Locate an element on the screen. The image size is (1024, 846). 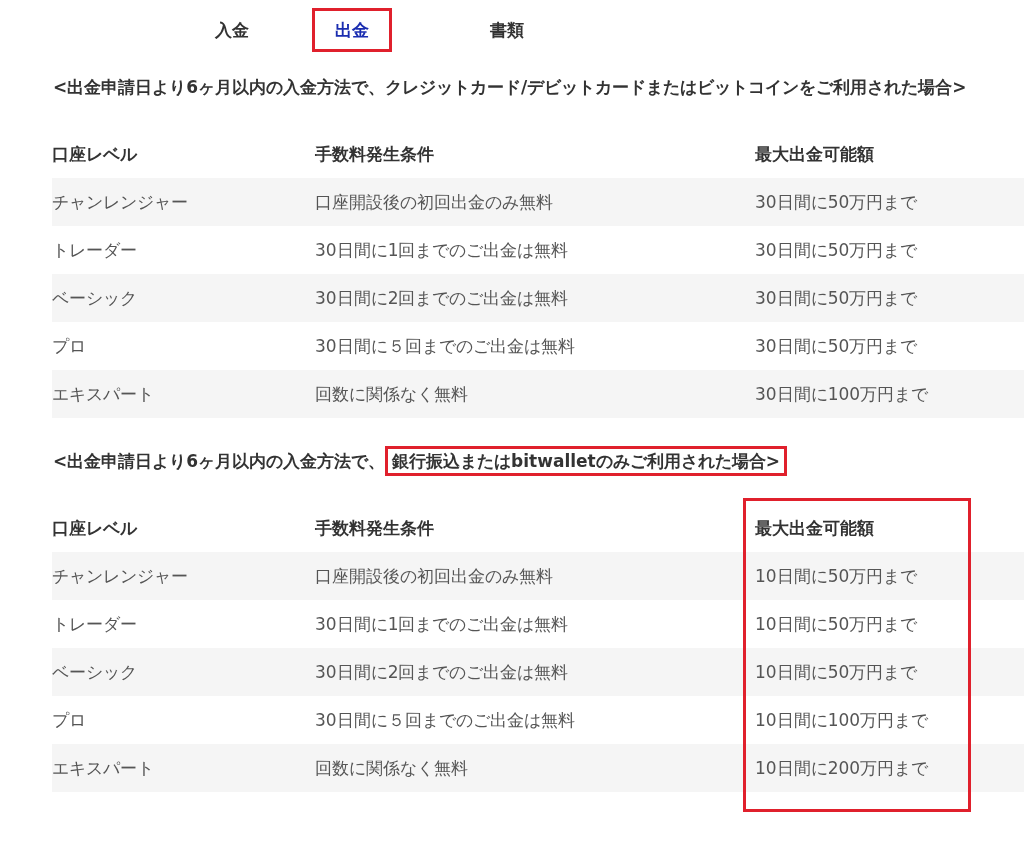
tab: 出金 is located at coordinates (352, 30).